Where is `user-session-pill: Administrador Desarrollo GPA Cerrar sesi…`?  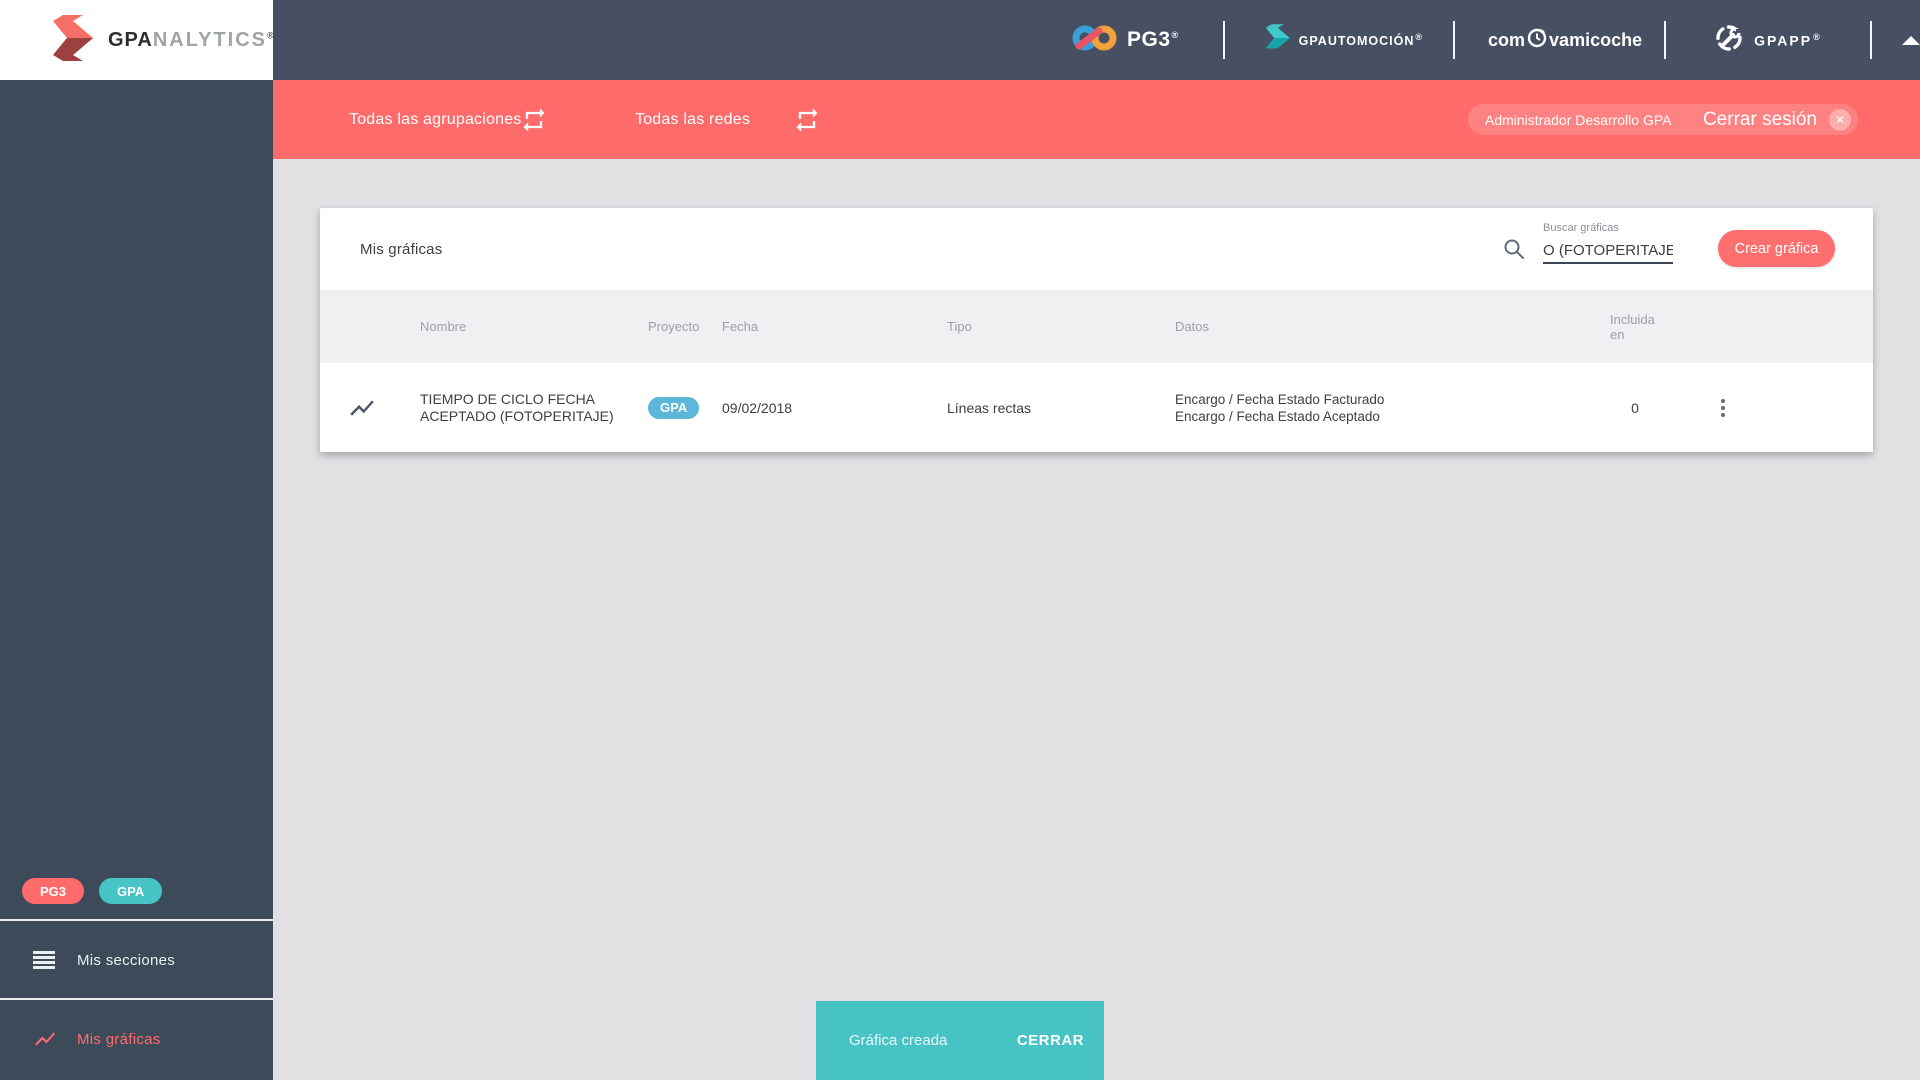 user-session-pill: Administrador Desarrollo GPA Cerrar sesi… is located at coordinates (1663, 119).